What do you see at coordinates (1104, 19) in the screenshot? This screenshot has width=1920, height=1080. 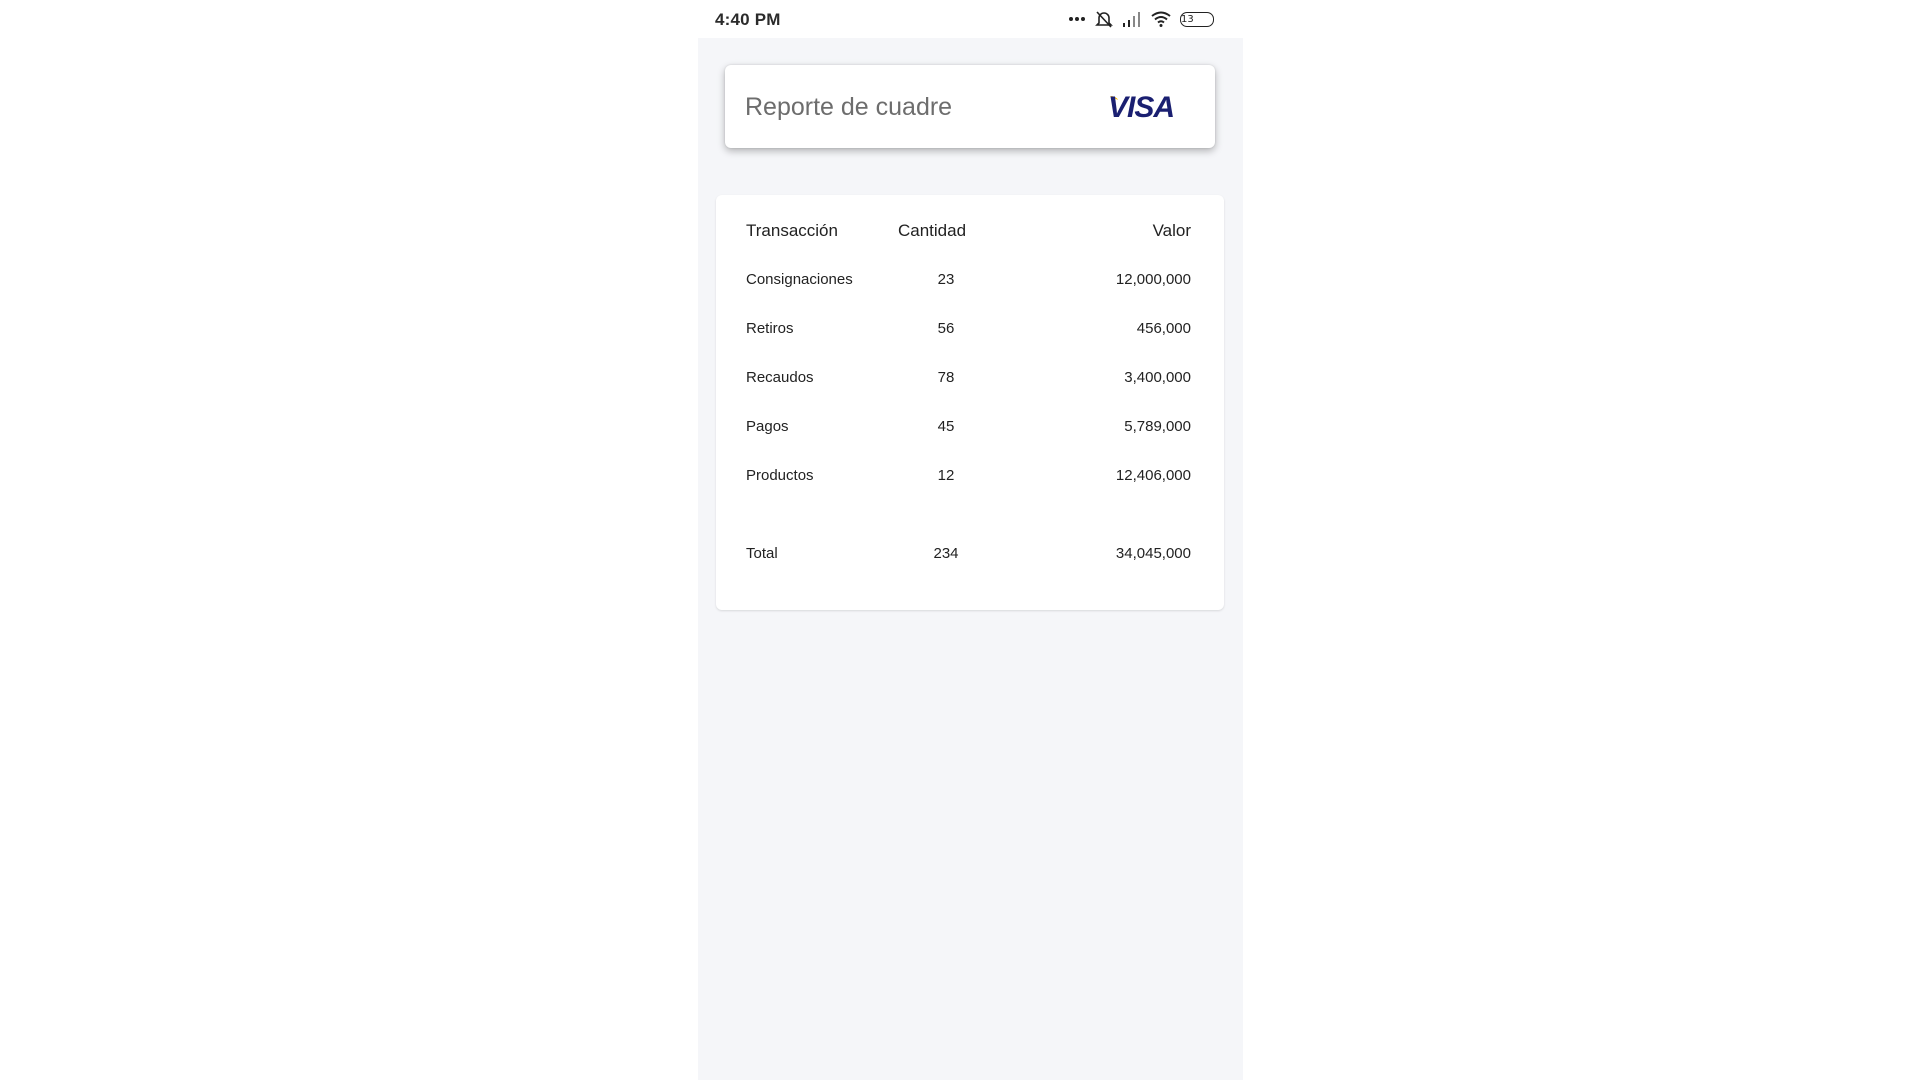 I see `alarm-off-icon` at bounding box center [1104, 19].